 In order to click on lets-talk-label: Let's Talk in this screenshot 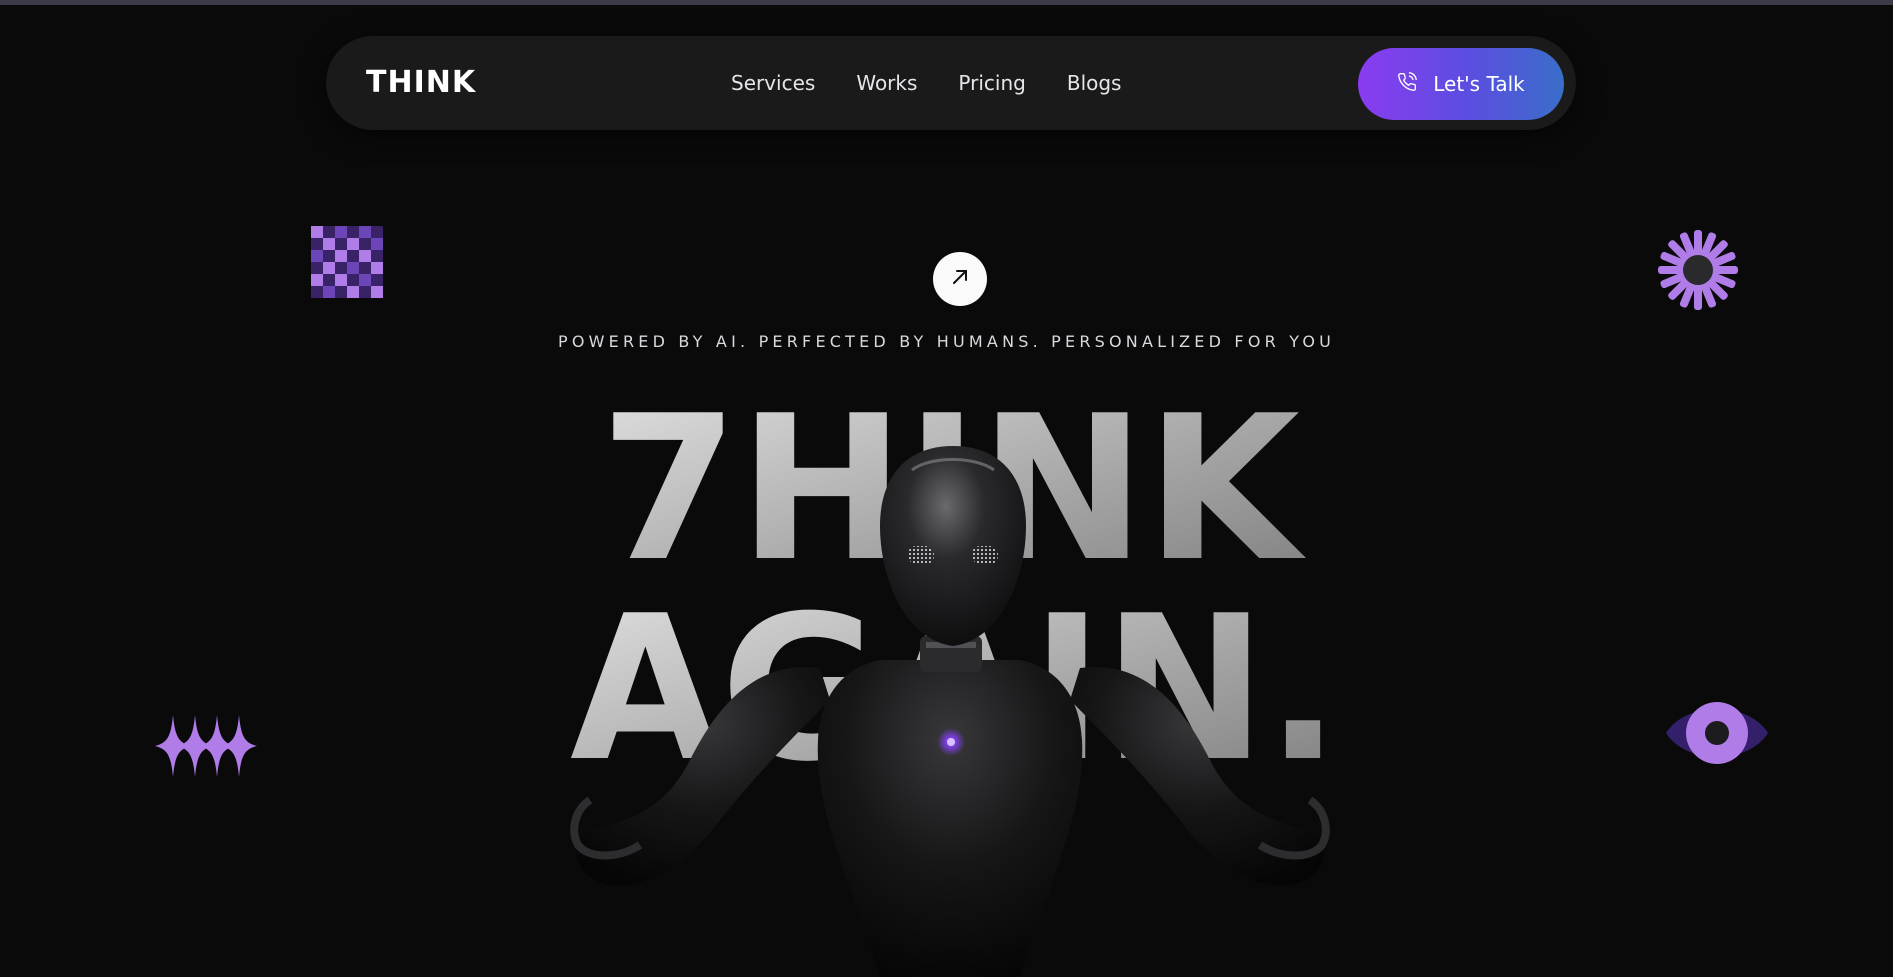, I will do `click(1479, 84)`.